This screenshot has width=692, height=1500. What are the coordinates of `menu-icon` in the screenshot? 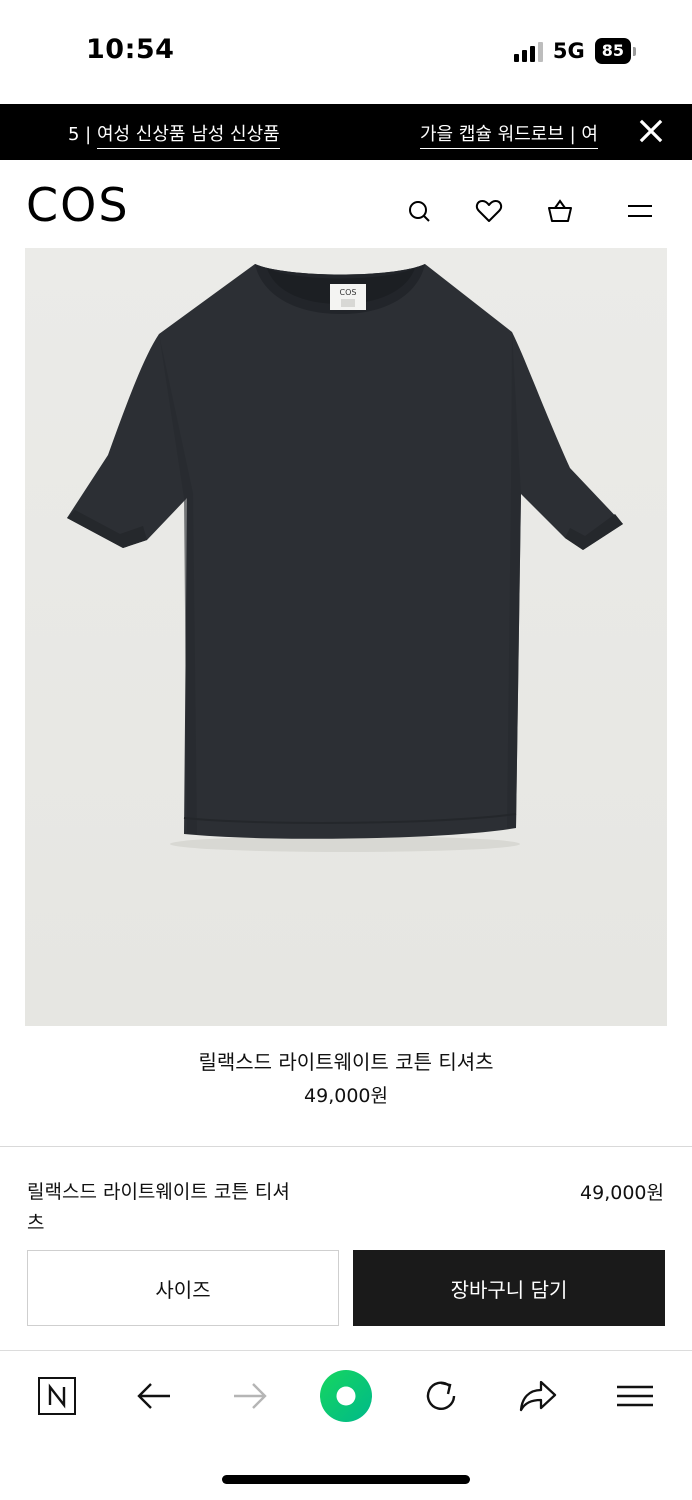 It's located at (640, 211).